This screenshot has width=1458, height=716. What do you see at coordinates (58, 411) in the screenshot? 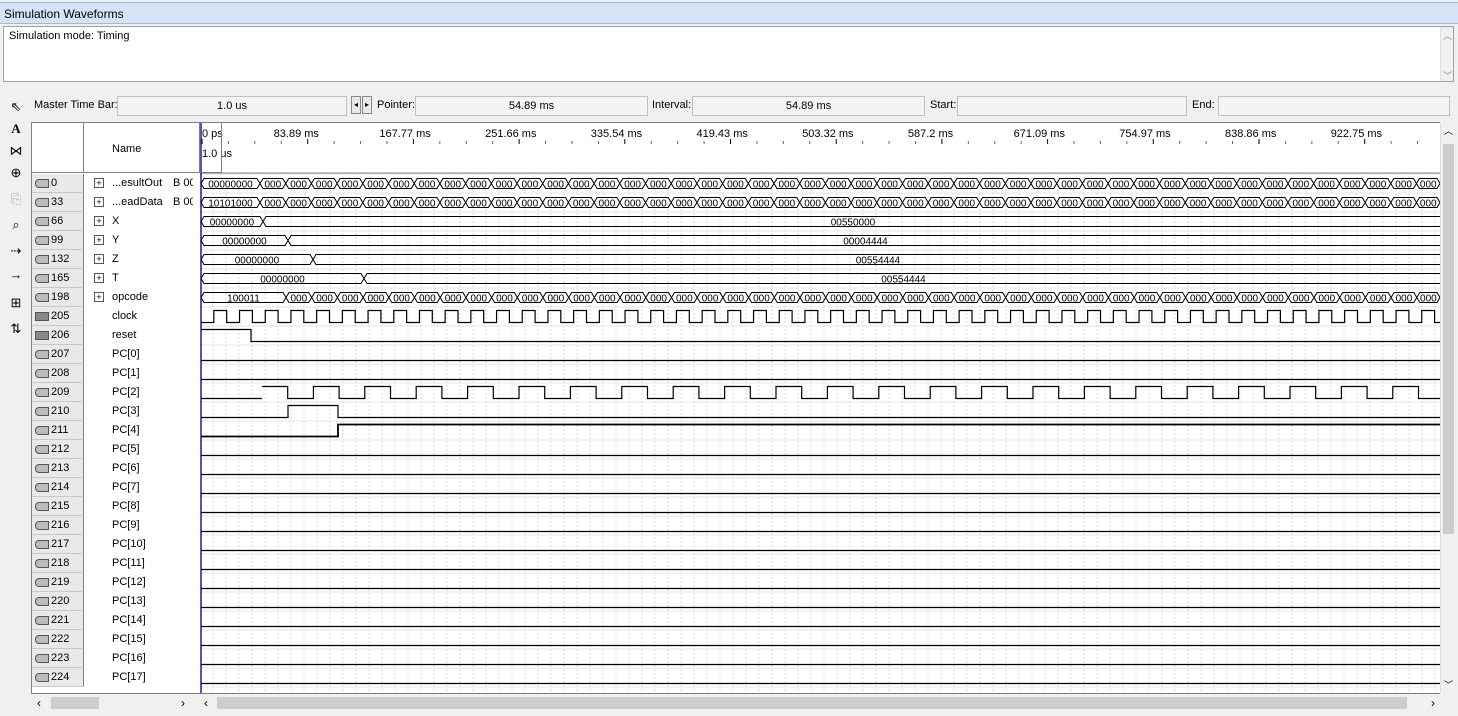
I see `signal-id-cell: 210` at bounding box center [58, 411].